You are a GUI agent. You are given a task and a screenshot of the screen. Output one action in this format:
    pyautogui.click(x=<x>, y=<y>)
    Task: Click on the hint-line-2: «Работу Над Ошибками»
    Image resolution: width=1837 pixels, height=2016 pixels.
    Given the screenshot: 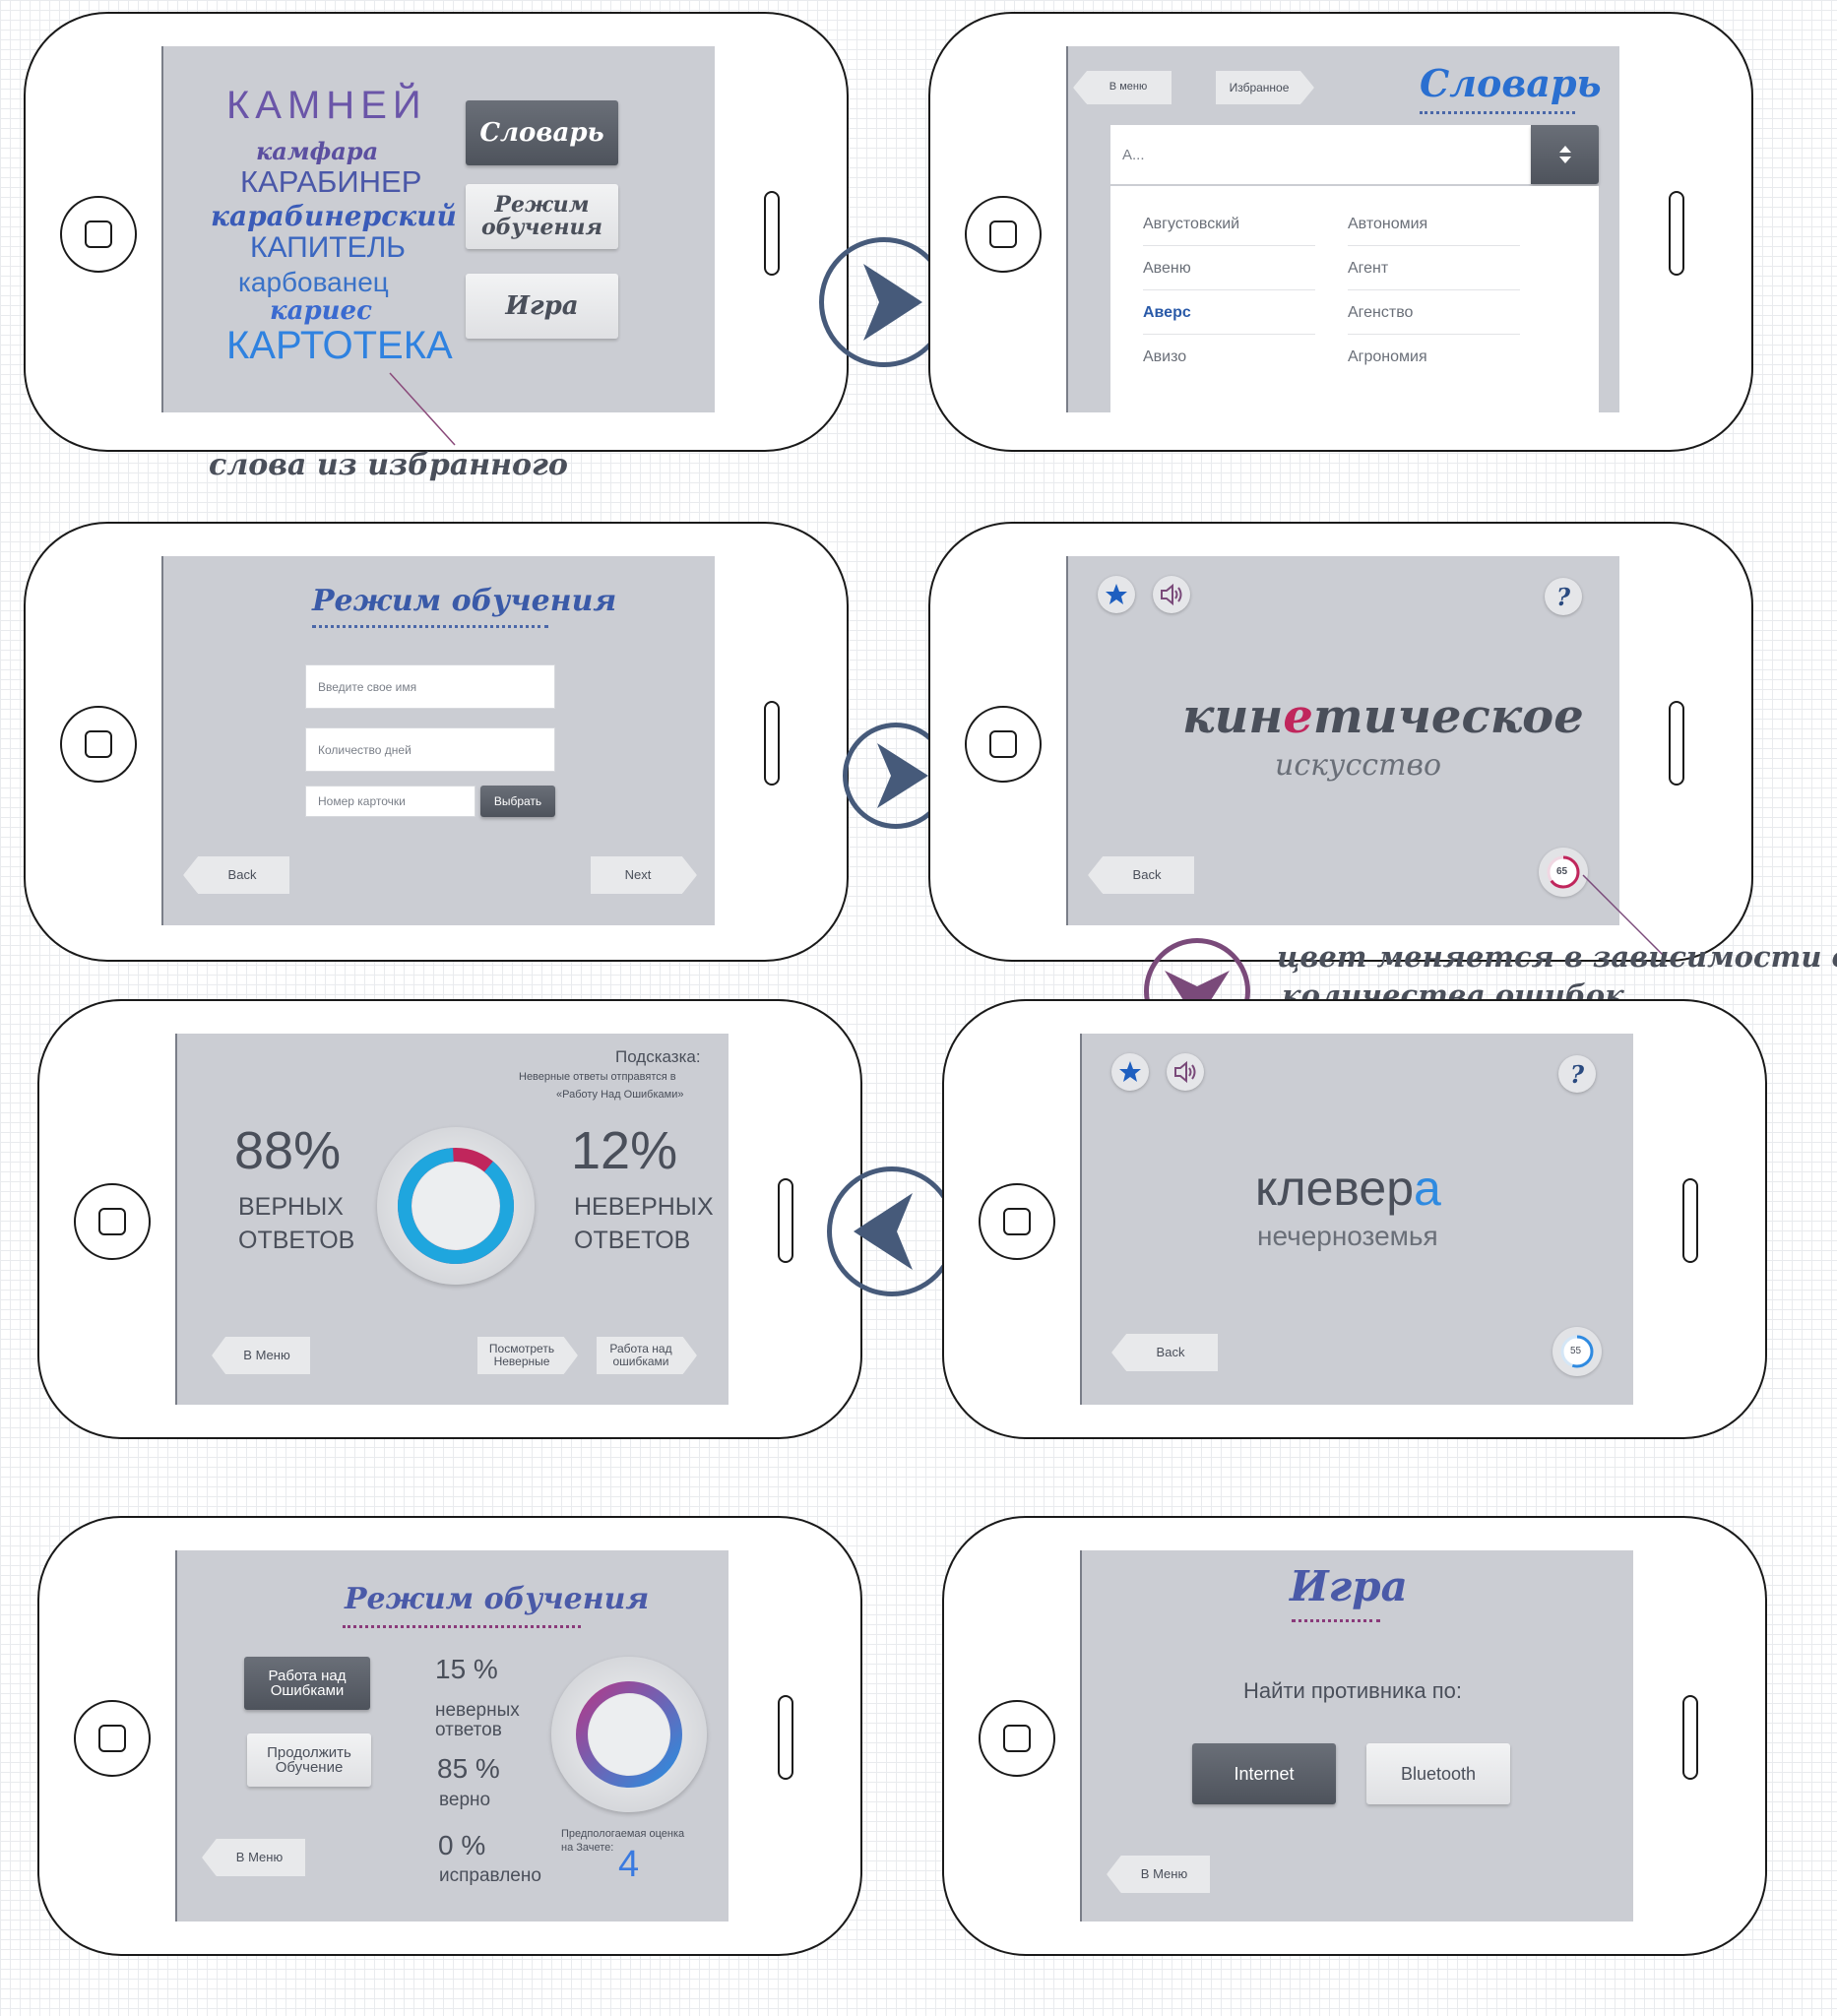 What is the action you would take?
    pyautogui.click(x=620, y=1095)
    